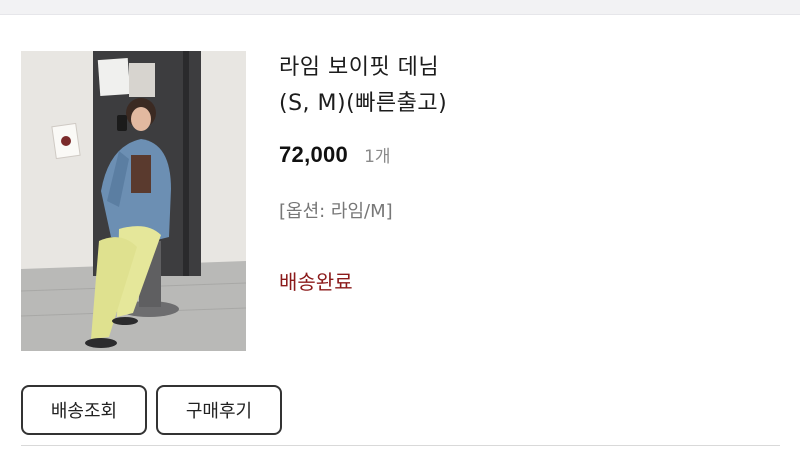  I want to click on write-review-button: 구매후기, so click(219, 410).